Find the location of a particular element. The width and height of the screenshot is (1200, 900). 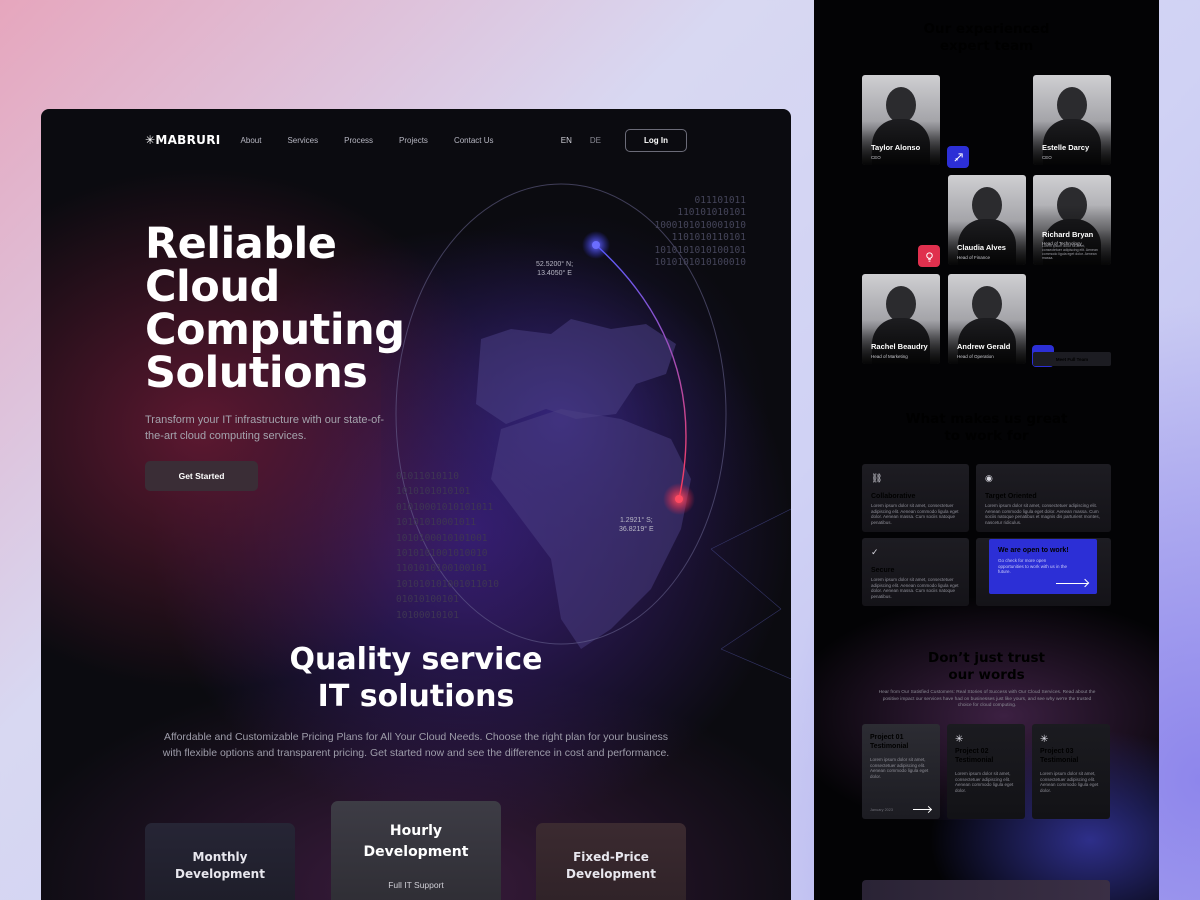

pricing-card-title: Hourly is located at coordinates (416, 831).